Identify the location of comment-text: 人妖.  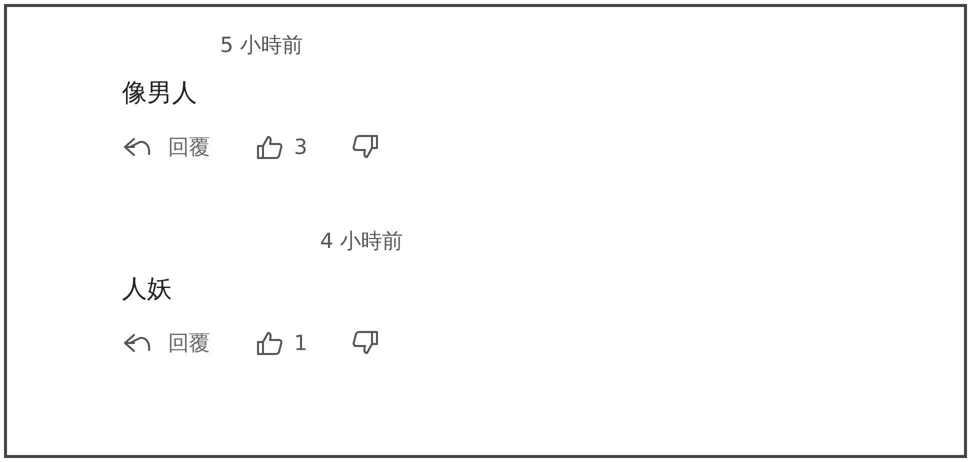
(147, 288).